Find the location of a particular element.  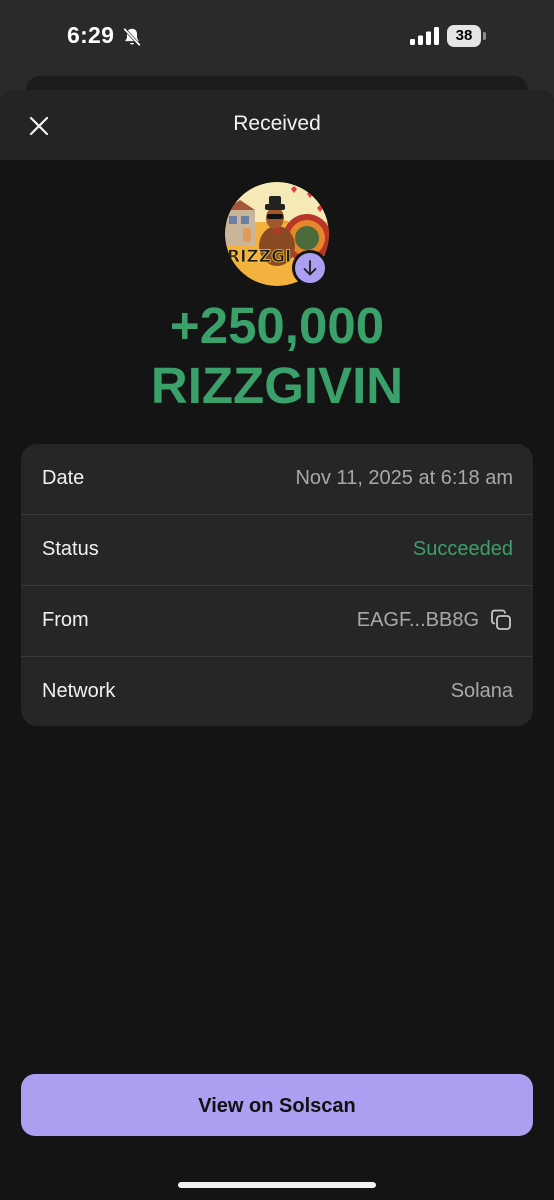

bell-slash-icon is located at coordinates (132, 37).